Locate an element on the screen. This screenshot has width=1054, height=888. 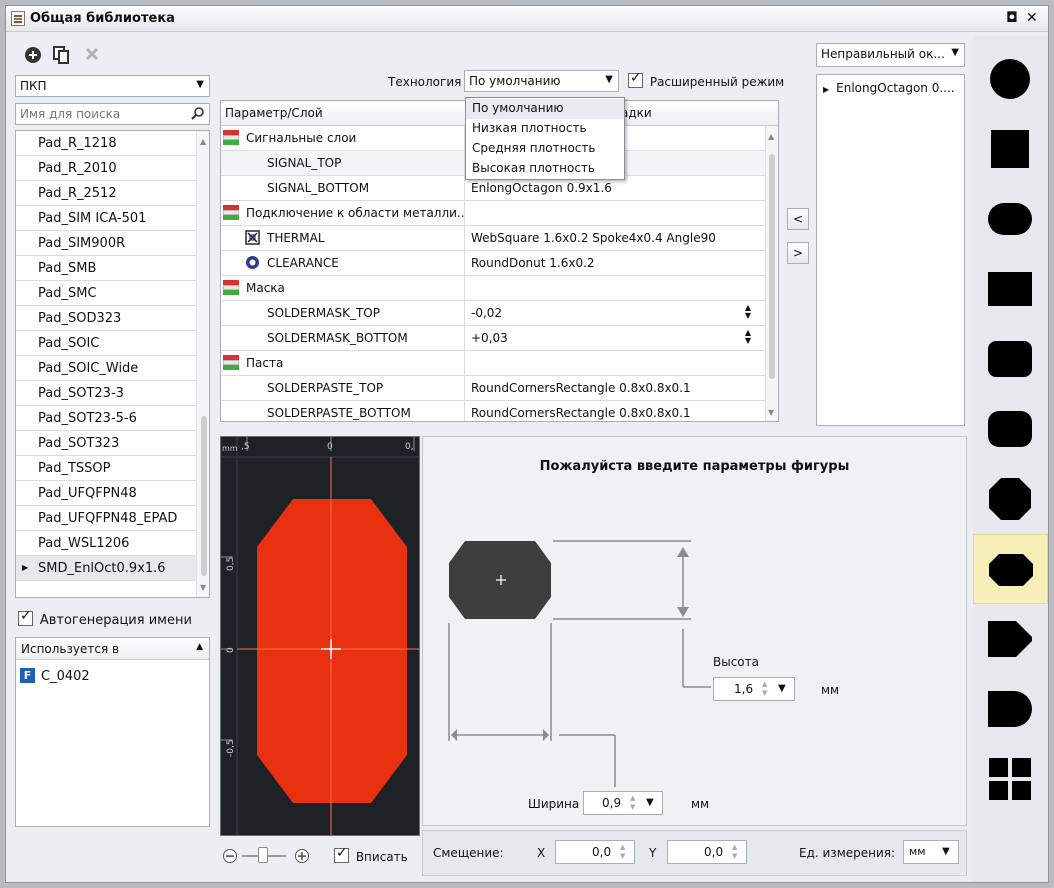
pad-list-item: Pad_SOT23-3 is located at coordinates (106, 393).